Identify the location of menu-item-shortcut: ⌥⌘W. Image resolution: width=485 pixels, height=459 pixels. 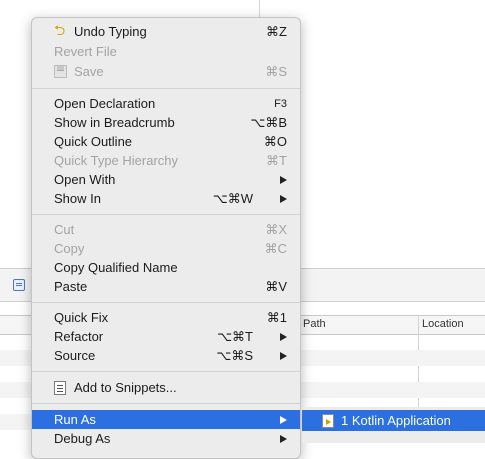
(232, 198).